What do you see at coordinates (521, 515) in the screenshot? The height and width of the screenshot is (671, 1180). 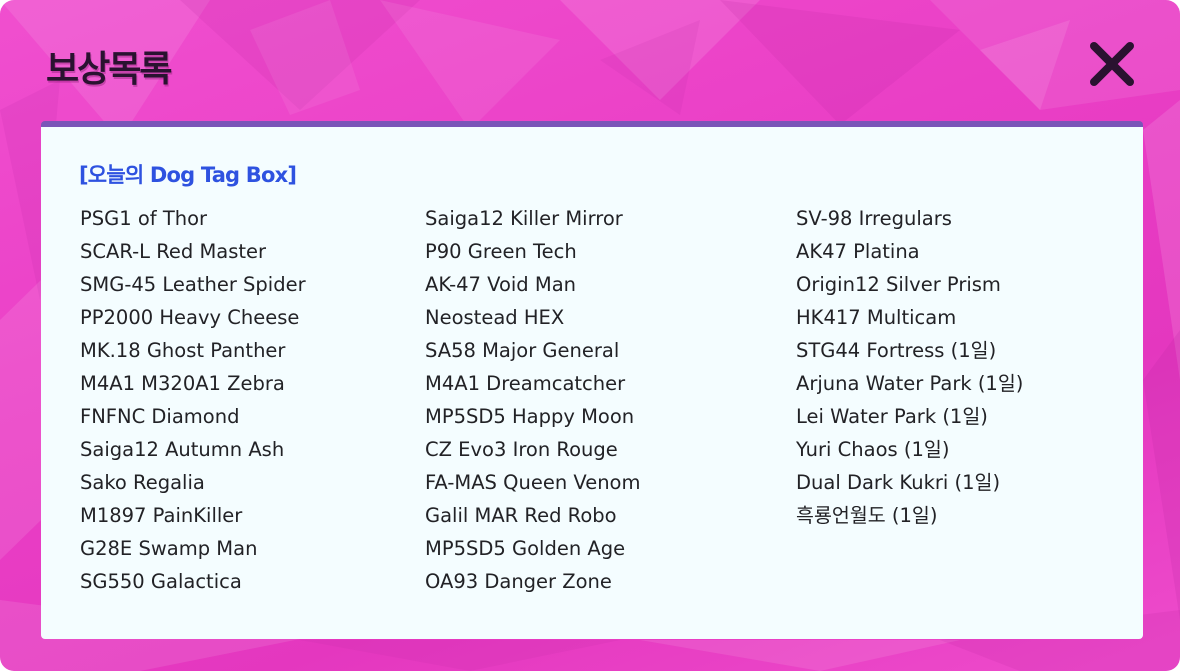 I see `reward-item: Galil MAR Red Robo` at bounding box center [521, 515].